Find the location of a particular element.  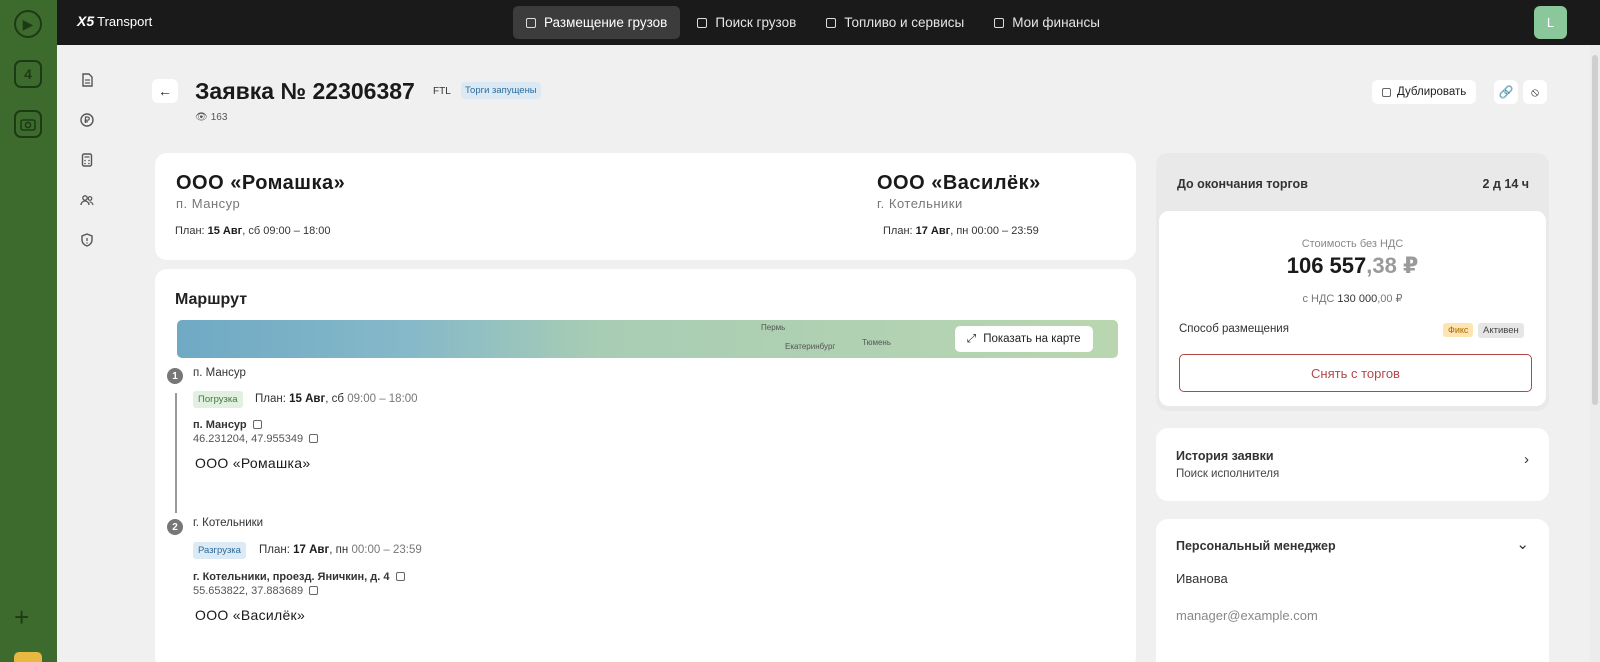

sender-city: п. Мансур is located at coordinates (208, 203).